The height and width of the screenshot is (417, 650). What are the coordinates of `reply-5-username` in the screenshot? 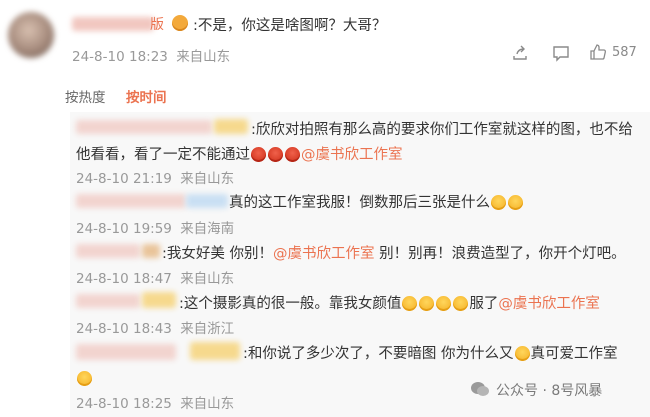 It's located at (126, 352).